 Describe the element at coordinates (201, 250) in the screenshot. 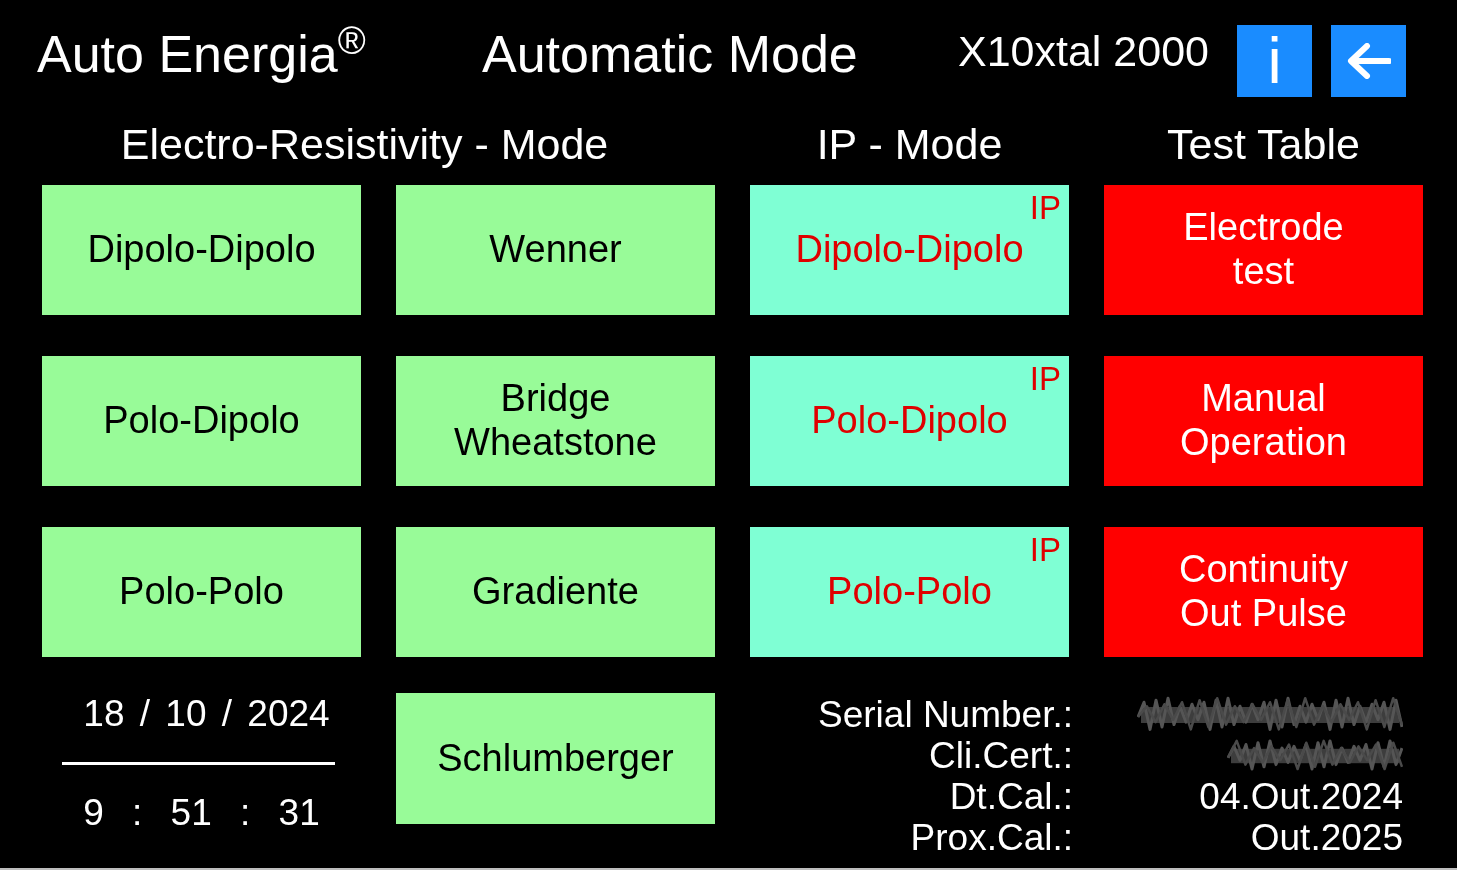

I see `mode-button: Dipolo-Dipolo` at that location.